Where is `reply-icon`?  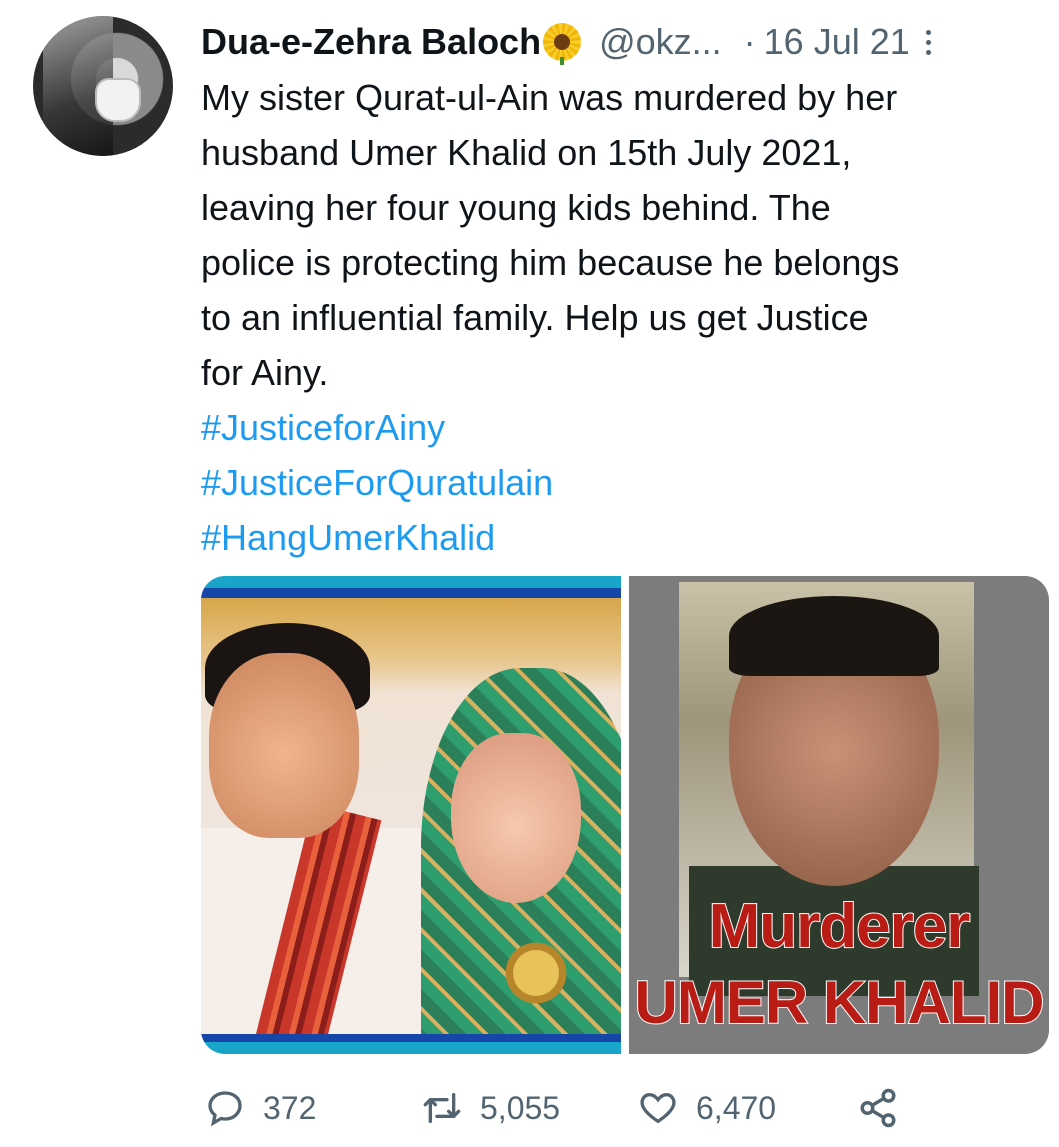 reply-icon is located at coordinates (225, 1109).